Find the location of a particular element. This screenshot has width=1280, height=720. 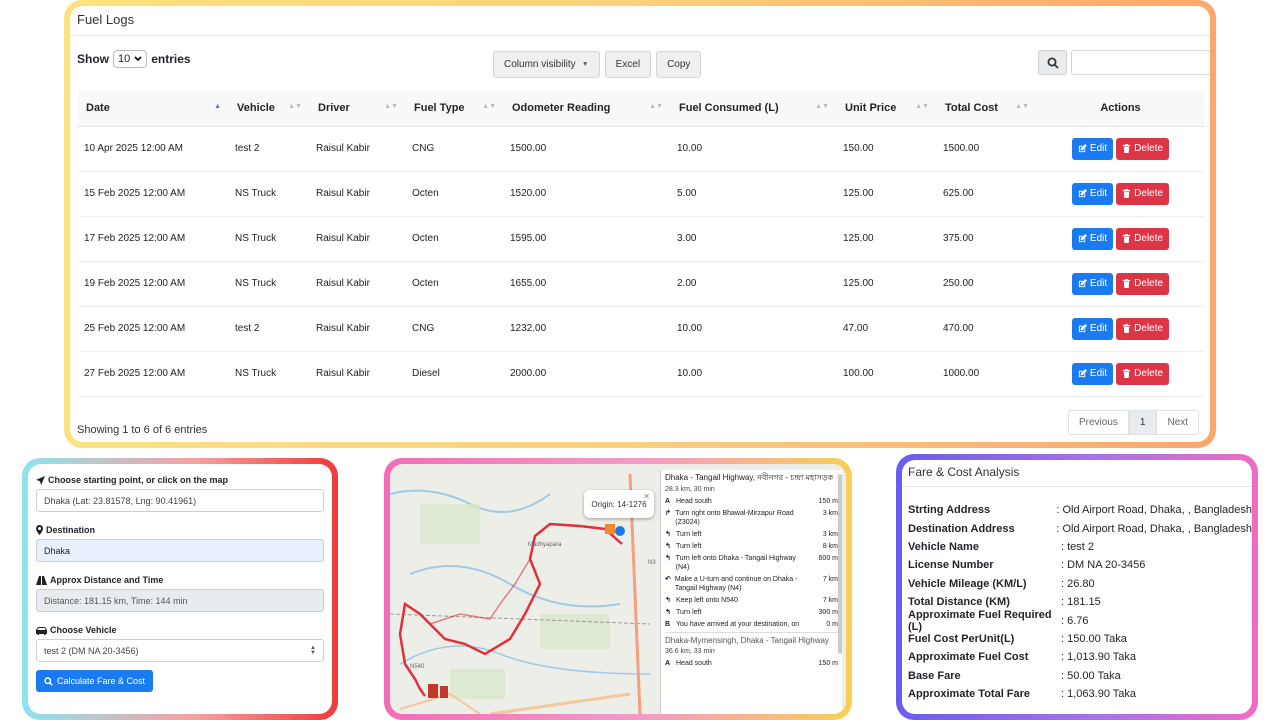

vehicle-label: Choose Vehicle is located at coordinates (180, 630).